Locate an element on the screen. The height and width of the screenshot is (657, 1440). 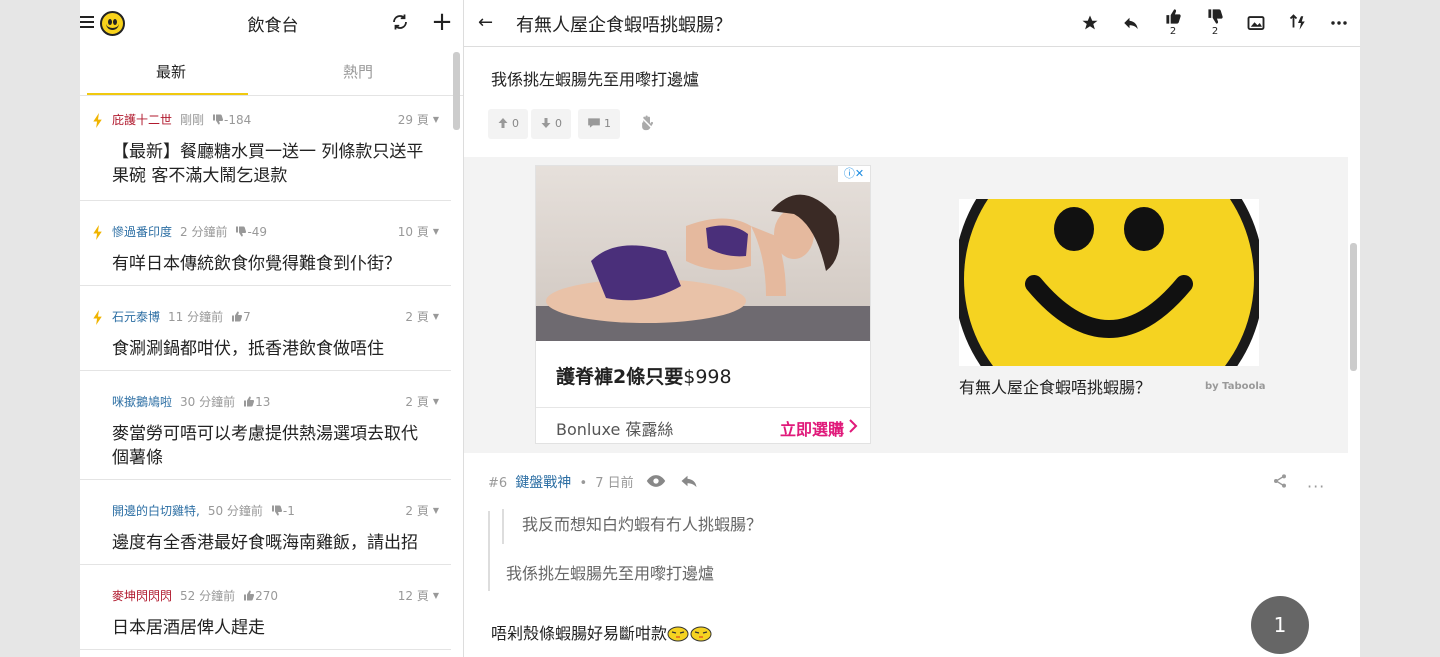
topic-time: 11 分鐘前 is located at coordinates (196, 317).